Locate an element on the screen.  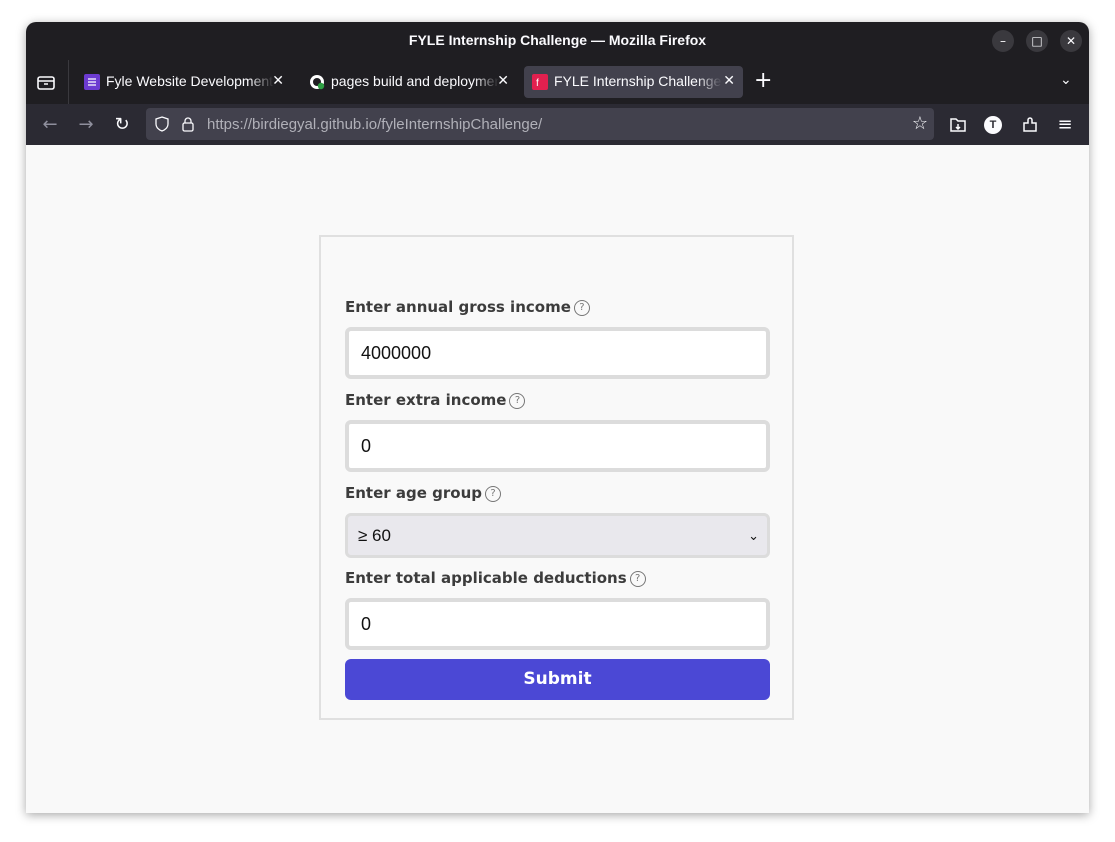
age-group-label-text: Enter age group is located at coordinates (413, 493).